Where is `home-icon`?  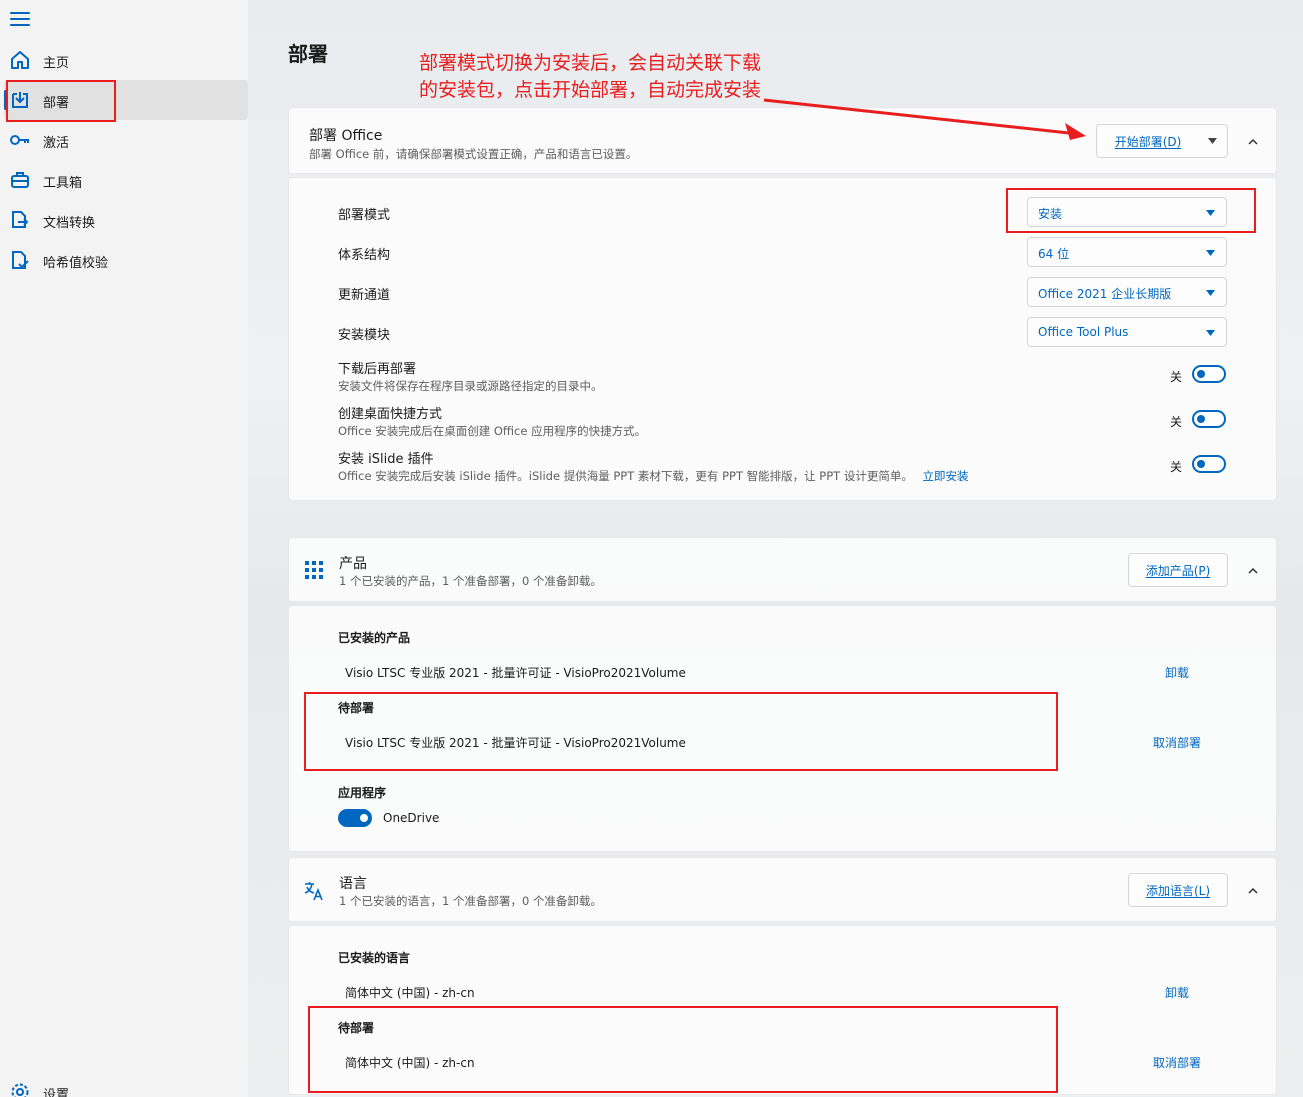
home-icon is located at coordinates (20, 60).